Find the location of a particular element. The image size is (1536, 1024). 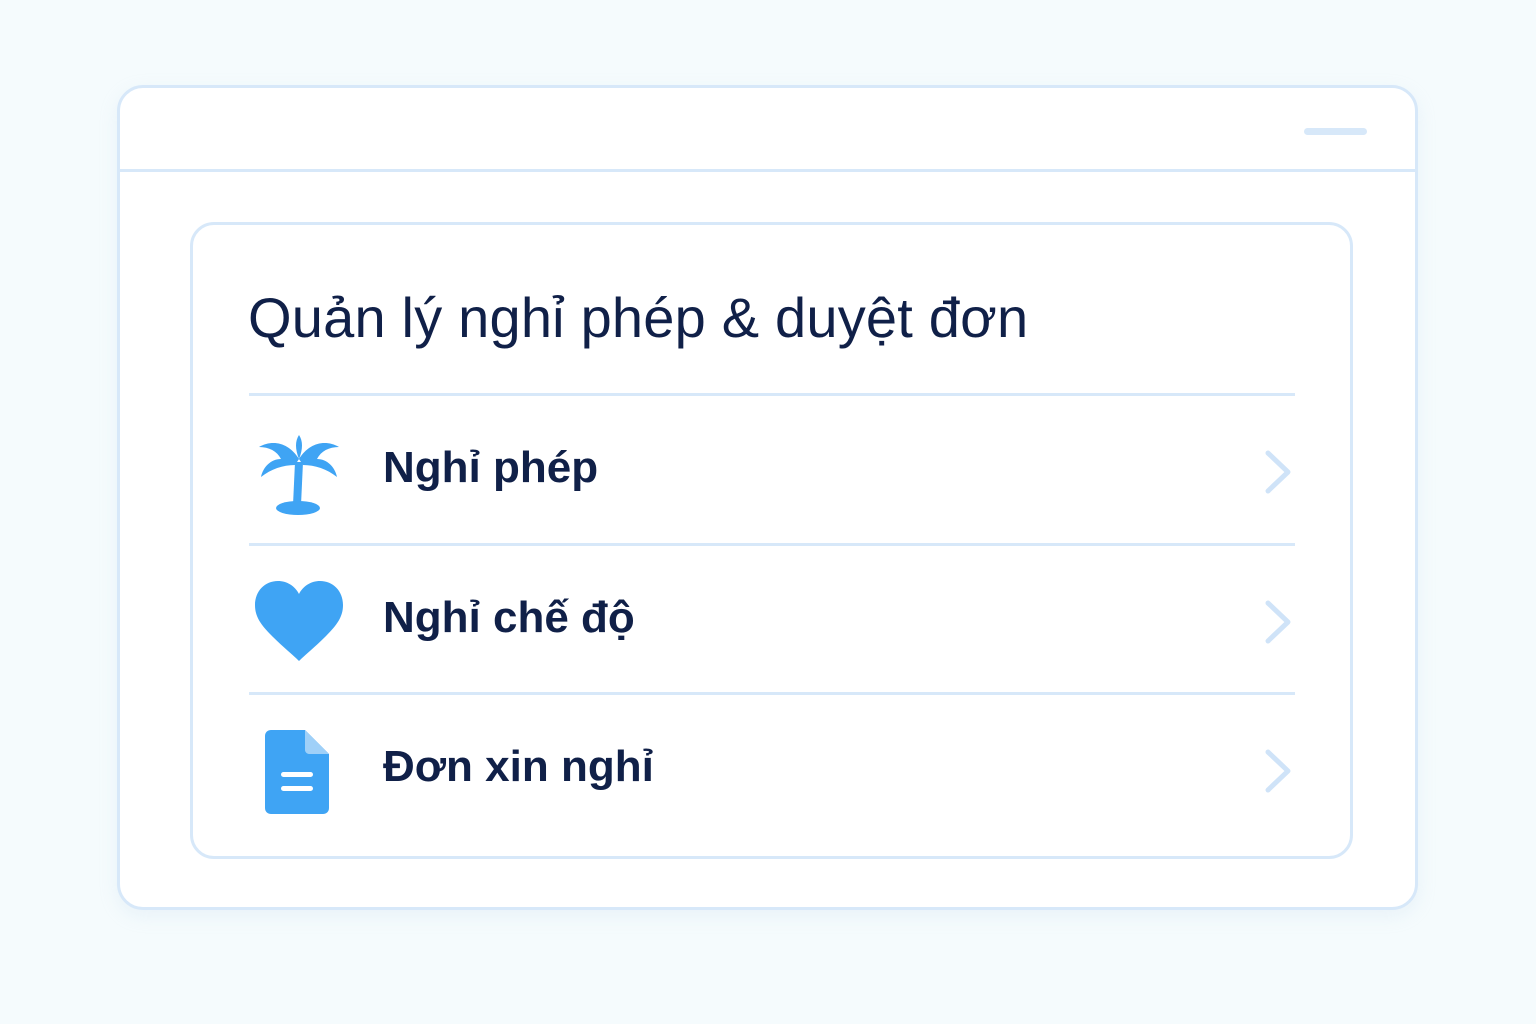

list-item-label: Đơn xin nghỉ is located at coordinates (518, 766).